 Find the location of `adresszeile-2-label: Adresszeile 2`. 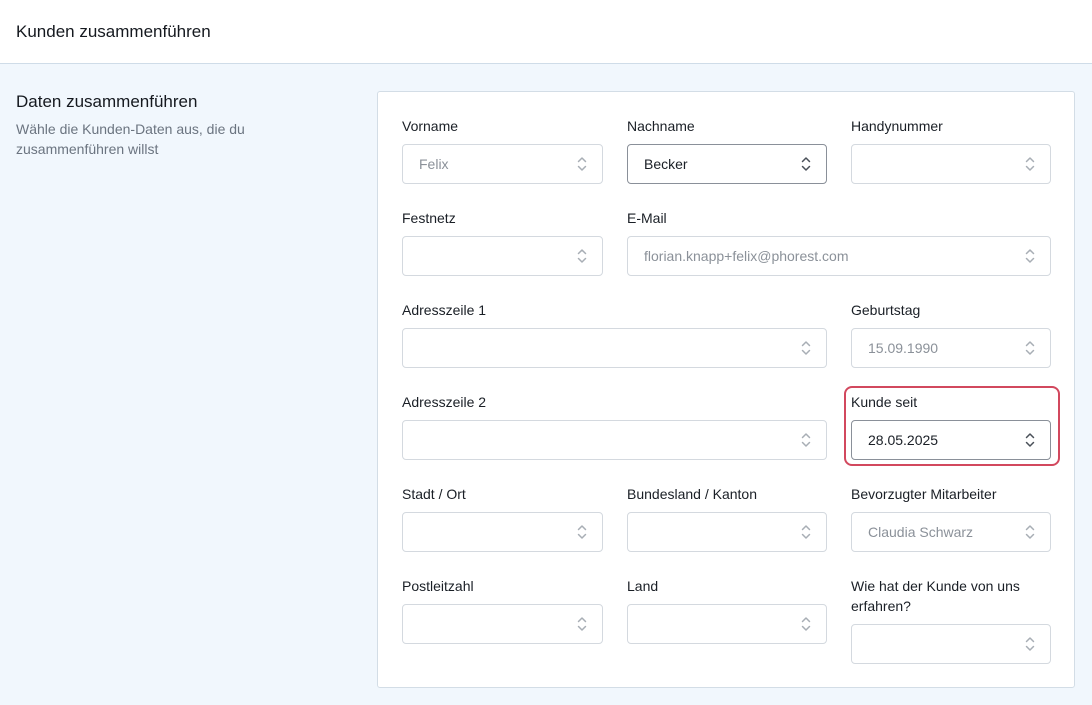

adresszeile-2-label: Adresszeile 2 is located at coordinates (444, 402).